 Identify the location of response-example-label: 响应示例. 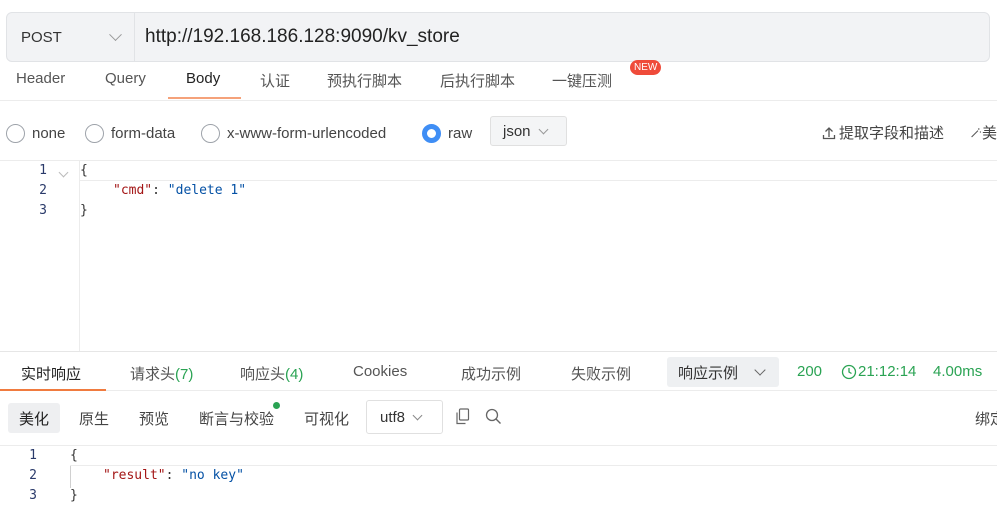
(708, 373).